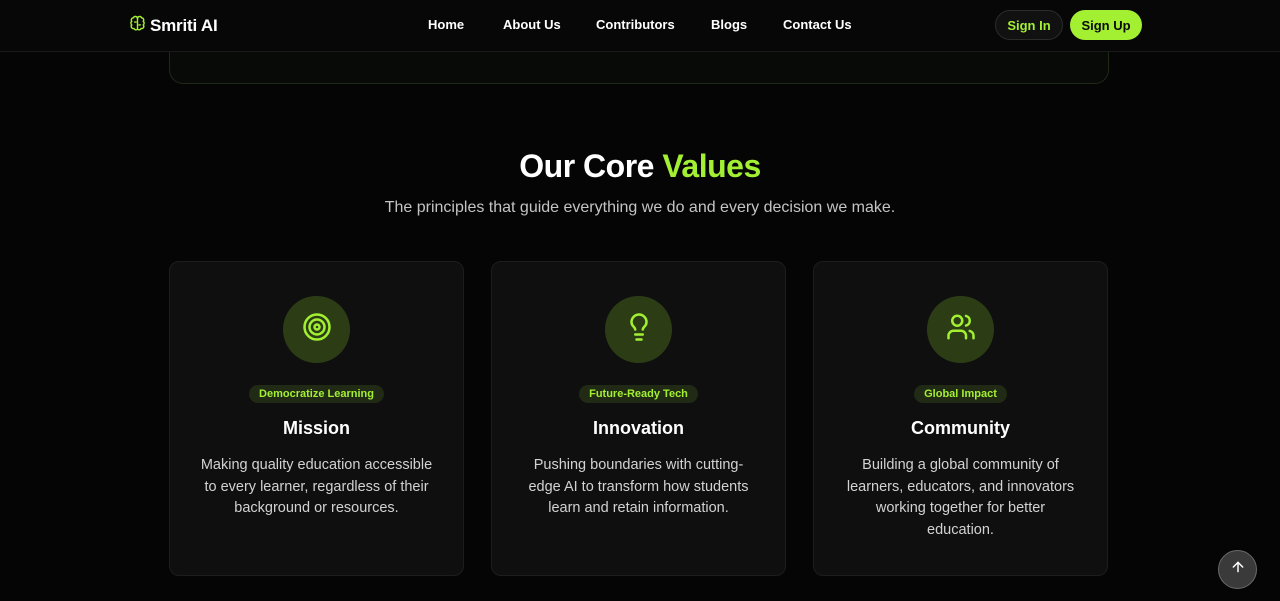 Image resolution: width=1280 pixels, height=601 pixels. What do you see at coordinates (1106, 25) in the screenshot?
I see `sign-up-button: Sign Up` at bounding box center [1106, 25].